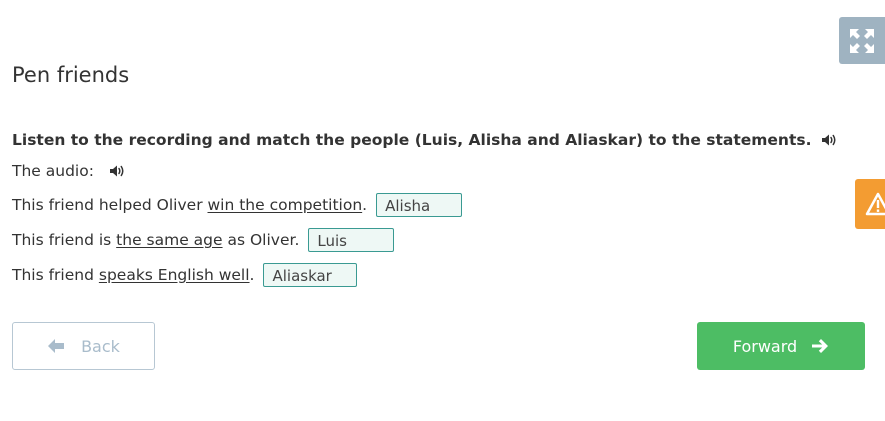  I want to click on answer-drop-field: Alisha, so click(419, 205).